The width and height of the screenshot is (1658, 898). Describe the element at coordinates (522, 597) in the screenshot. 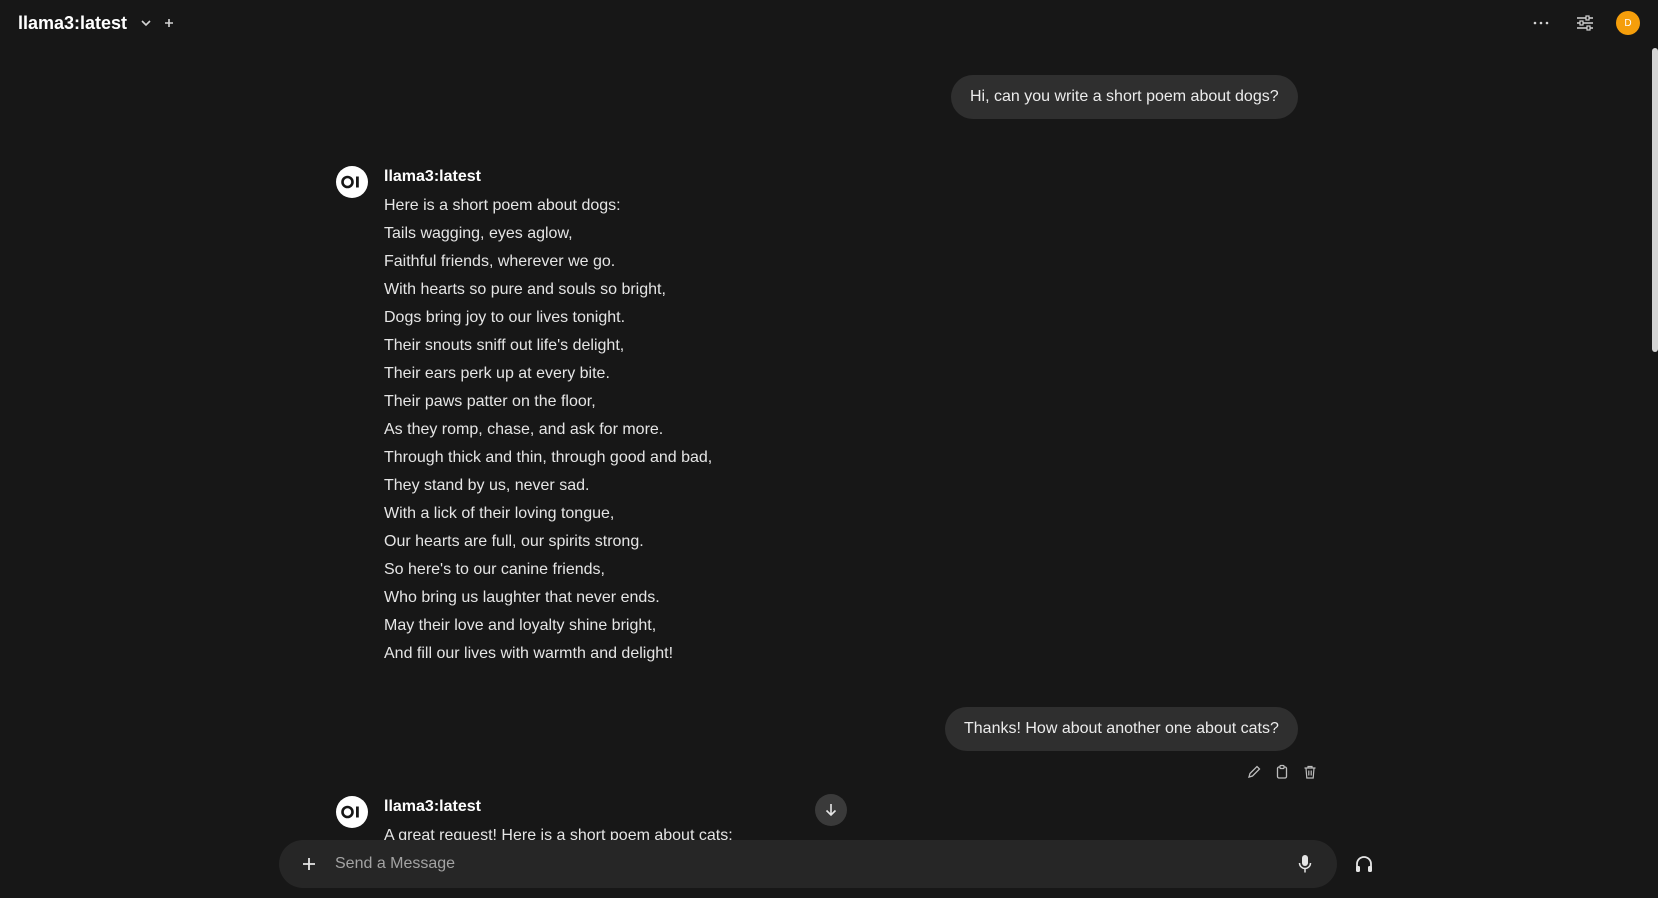

I see `poem-line: Who bring us laughter that never ends.` at that location.